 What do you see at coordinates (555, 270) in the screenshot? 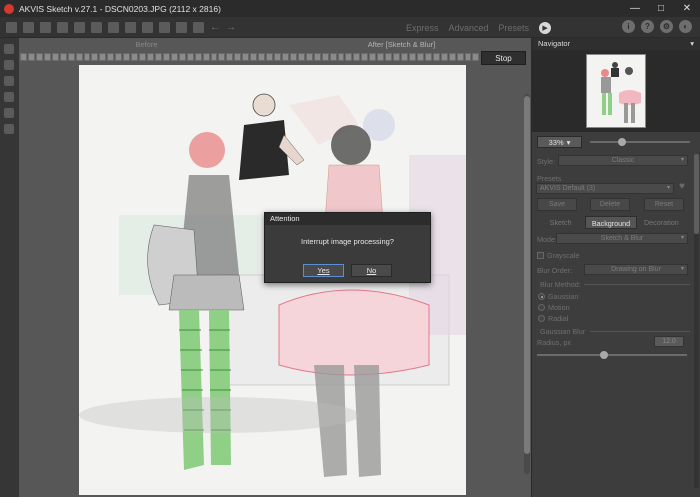
I see `blur-order-label: Blur Order:` at bounding box center [555, 270].